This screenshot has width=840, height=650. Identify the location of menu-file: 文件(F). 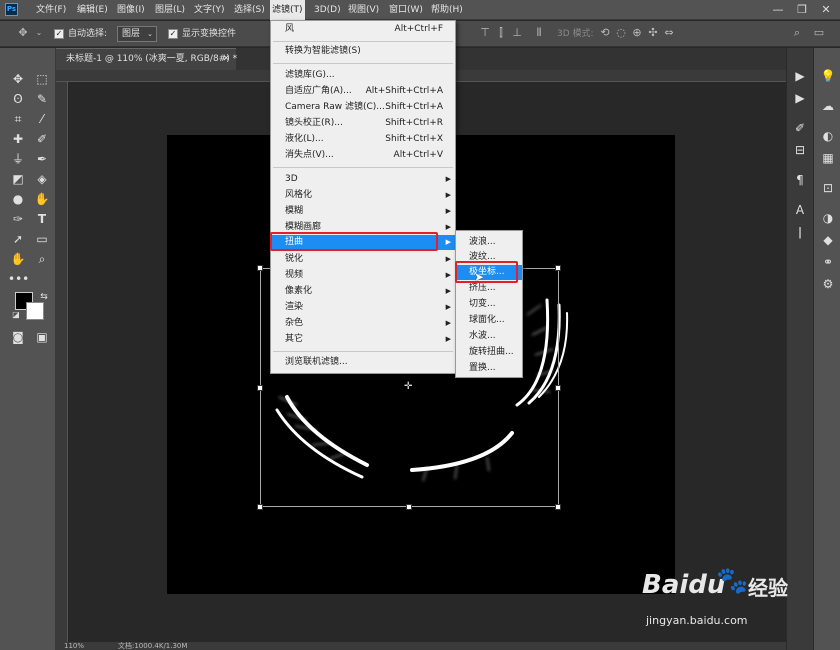
(51, 10).